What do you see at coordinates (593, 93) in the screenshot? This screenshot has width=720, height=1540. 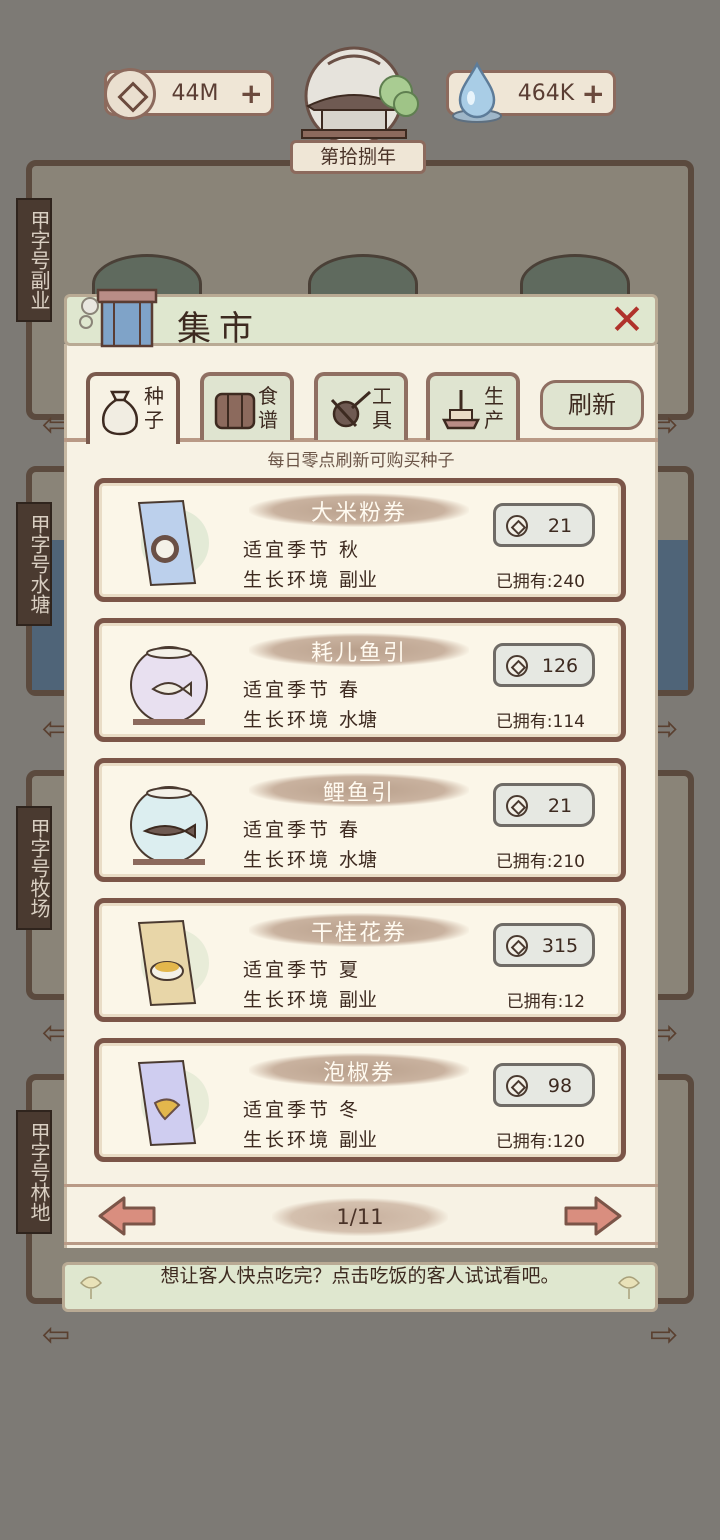 I see `add-gems-button: +` at bounding box center [593, 93].